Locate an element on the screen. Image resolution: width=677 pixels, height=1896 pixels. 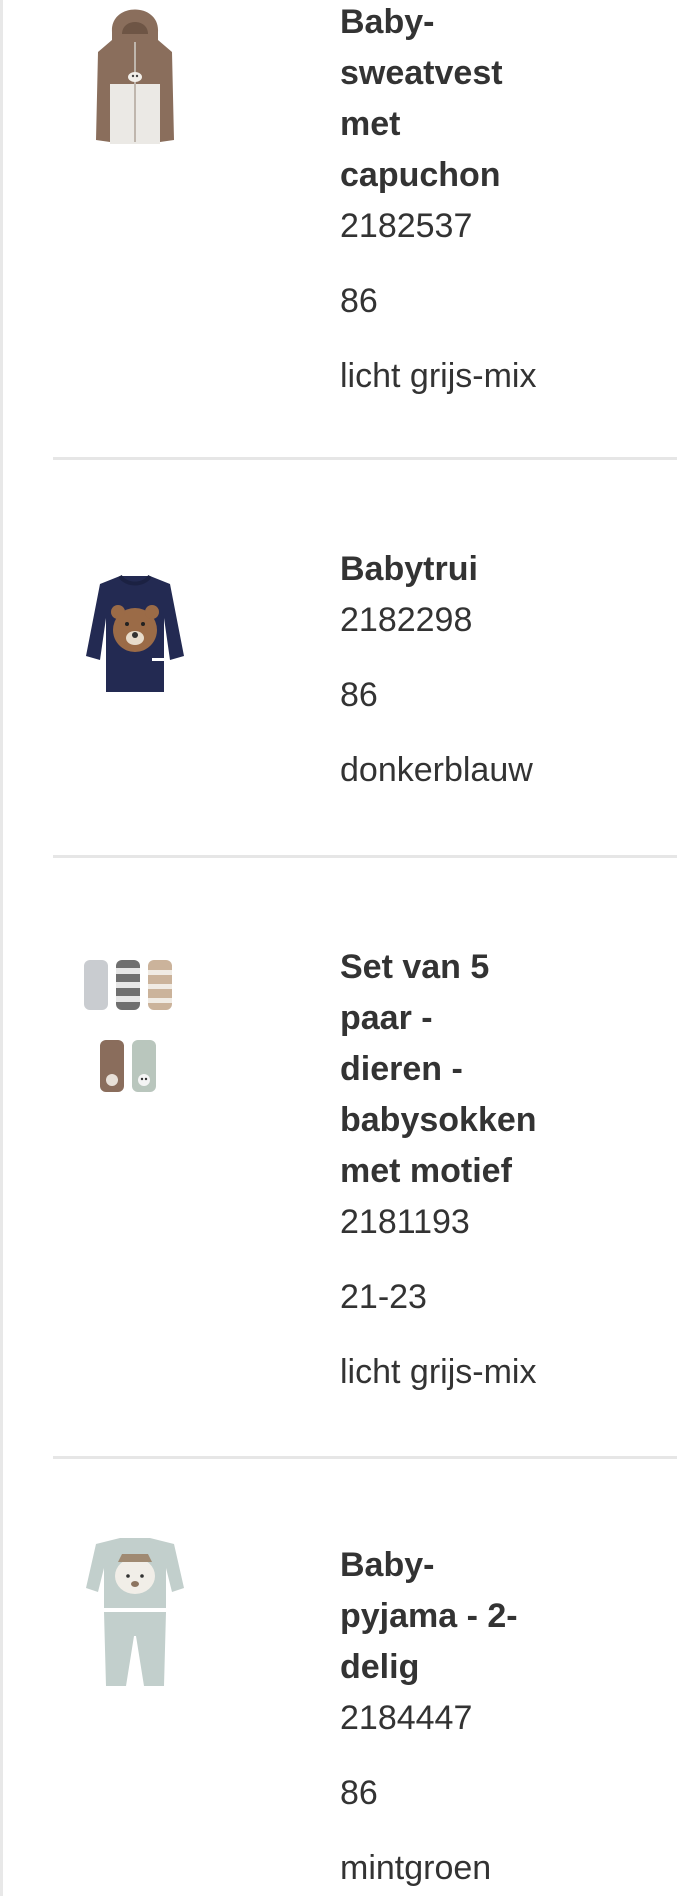
article-number: 2181193 is located at coordinates (405, 1222).